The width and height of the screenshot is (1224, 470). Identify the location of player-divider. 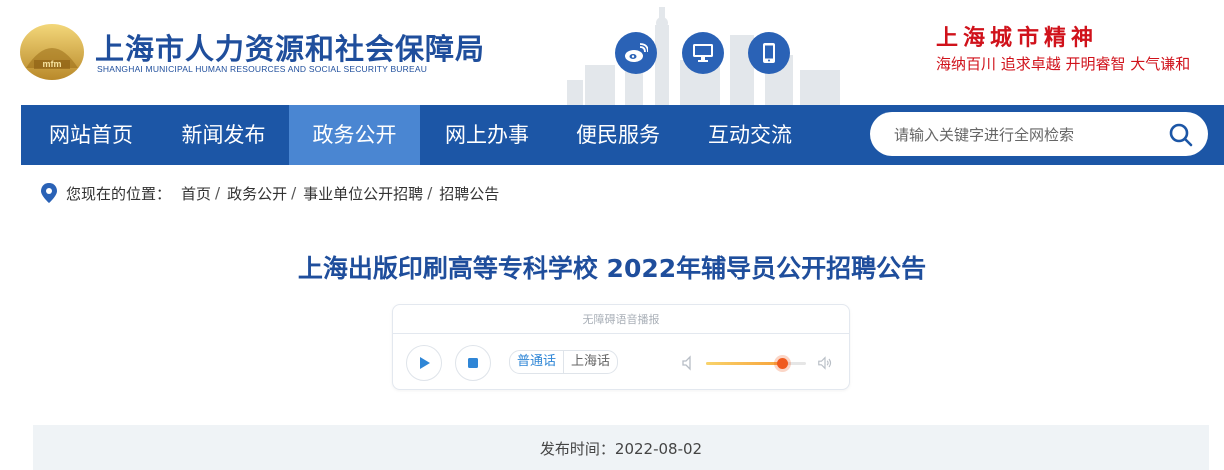
(621, 333).